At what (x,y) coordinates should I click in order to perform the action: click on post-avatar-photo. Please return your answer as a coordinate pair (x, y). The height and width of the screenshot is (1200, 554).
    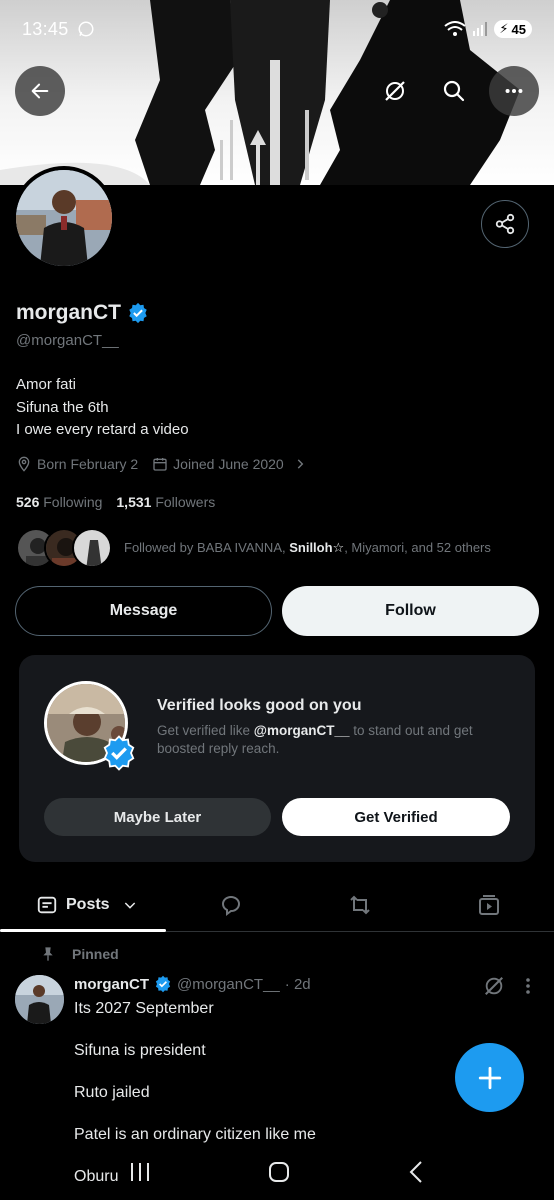
    Looking at the image, I should click on (39, 999).